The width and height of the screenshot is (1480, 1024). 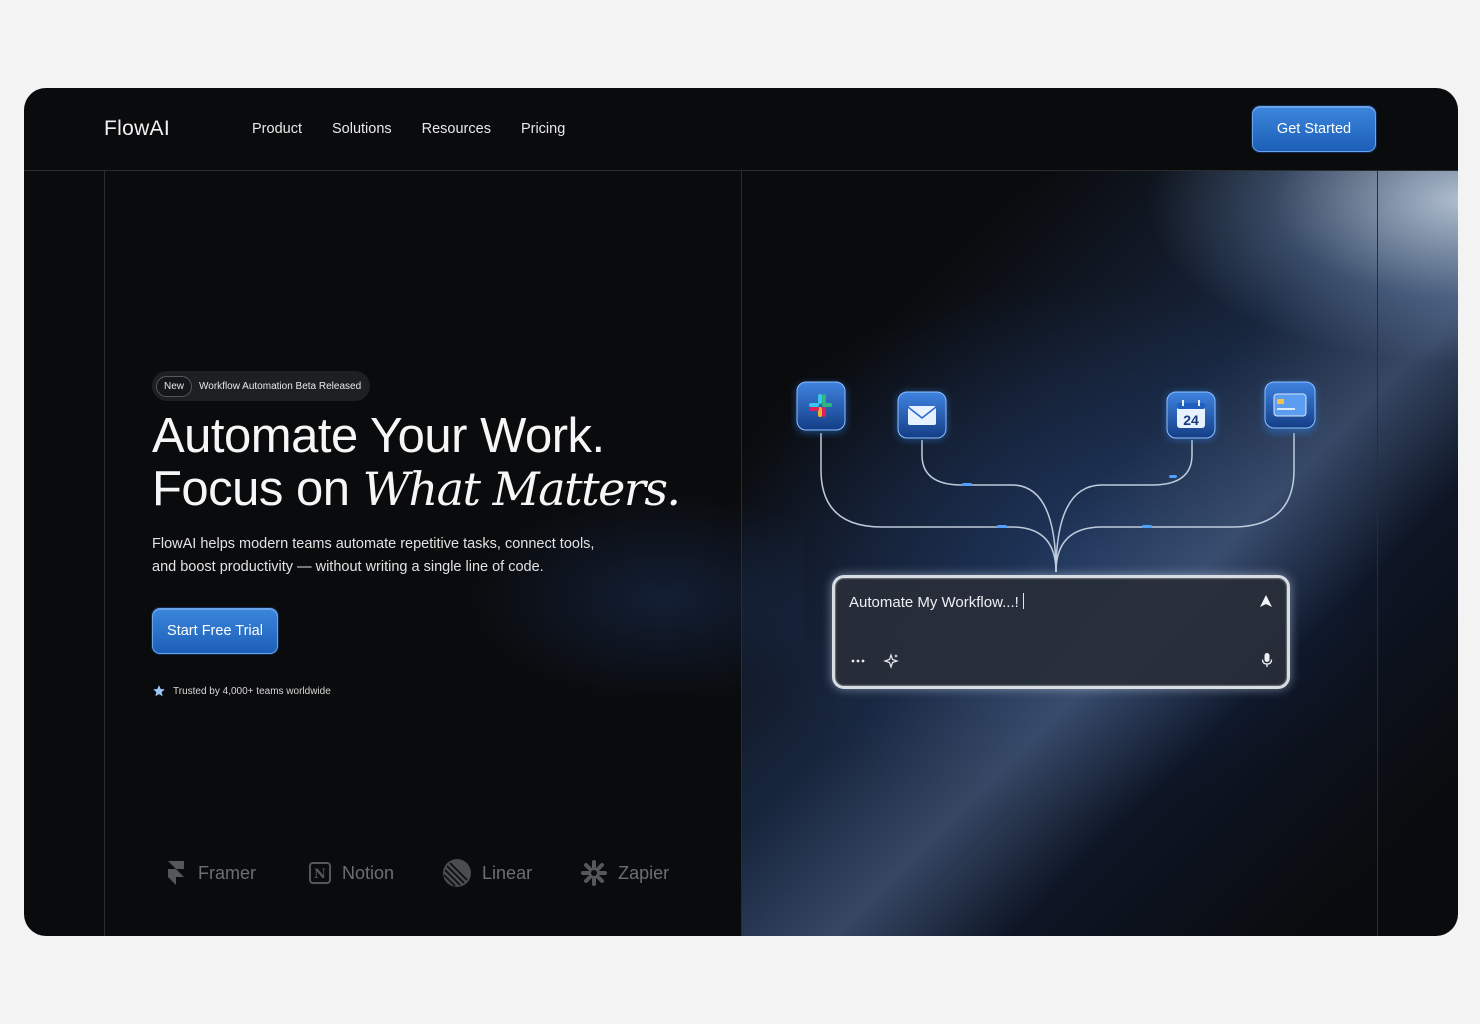 I want to click on trusted-text: Trusted by 4,000+ teams worldwide, so click(x=252, y=691).